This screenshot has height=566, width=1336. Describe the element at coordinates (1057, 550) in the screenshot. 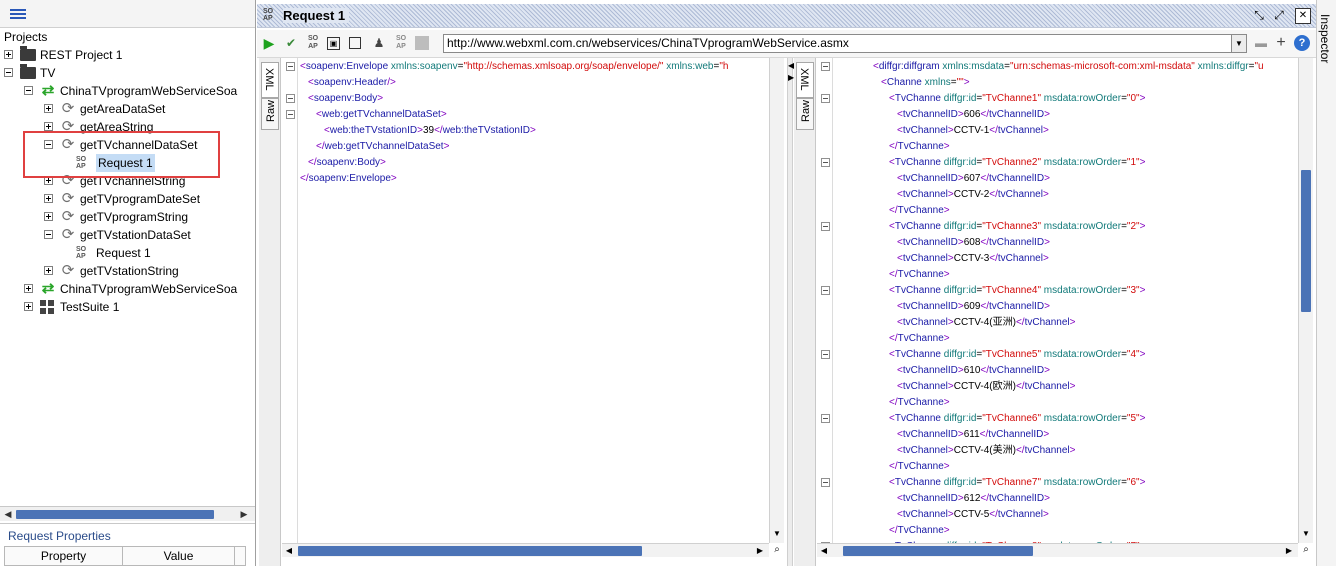

I see `response-hscrollbar: ◀ ▶` at that location.